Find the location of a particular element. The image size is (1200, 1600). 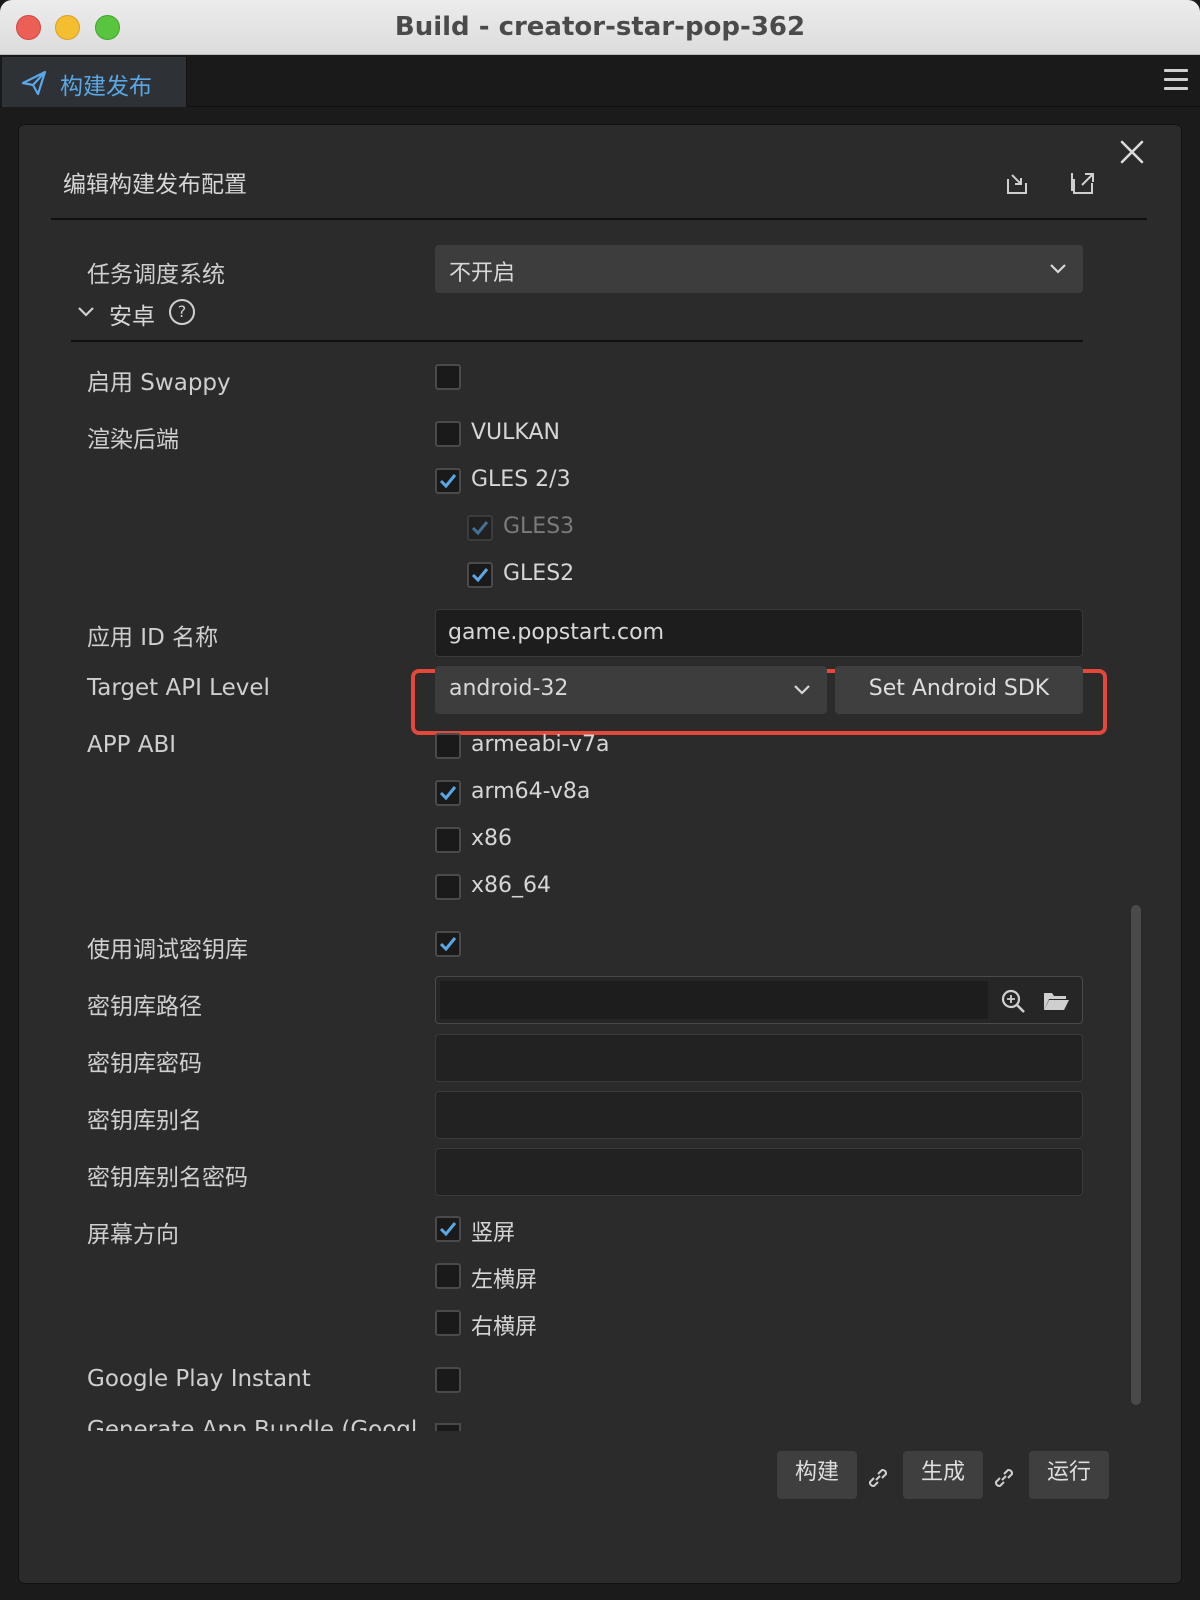

section-divider is located at coordinates (577, 341).